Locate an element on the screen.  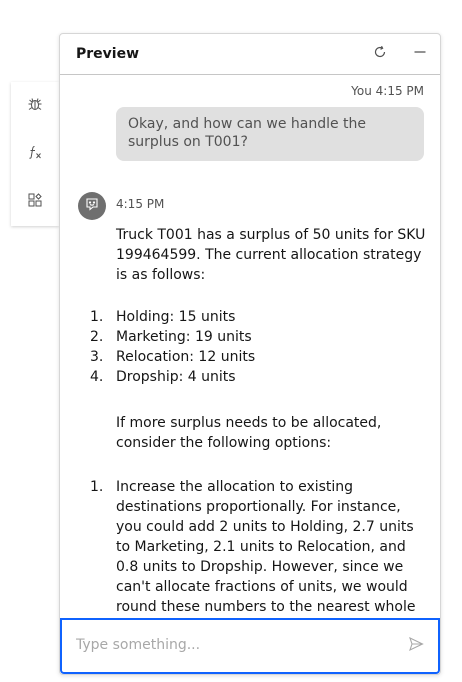
list-item-text: Marketing: 19 units is located at coordinates (184, 337).